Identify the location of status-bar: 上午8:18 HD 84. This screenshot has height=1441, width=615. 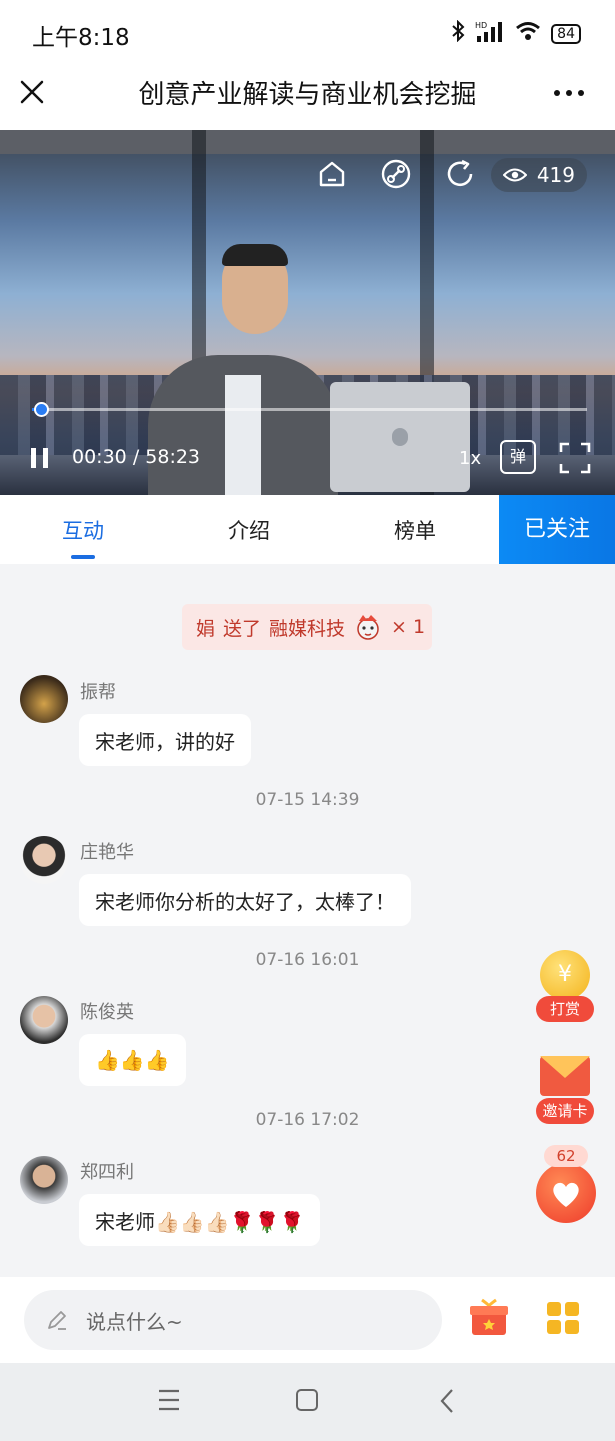
(307, 33).